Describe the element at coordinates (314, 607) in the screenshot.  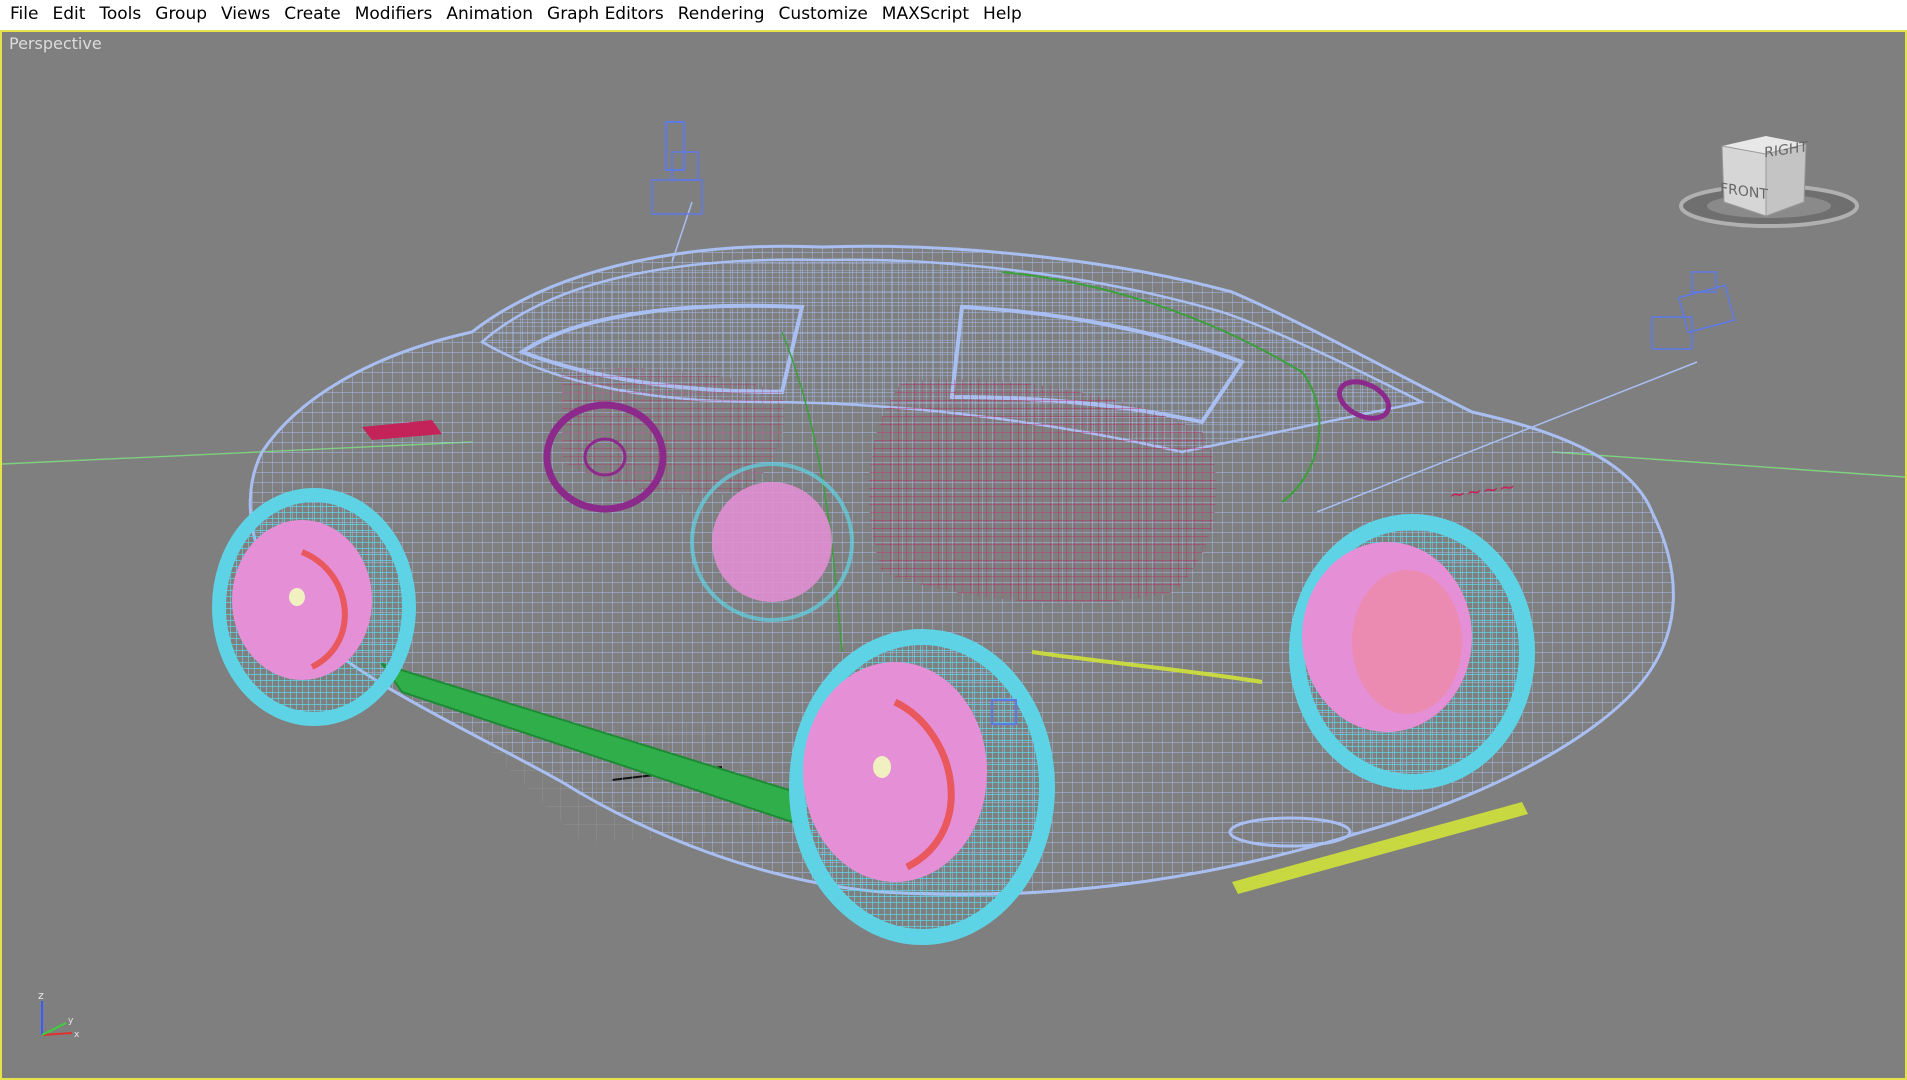
I see `wheel-front-left` at that location.